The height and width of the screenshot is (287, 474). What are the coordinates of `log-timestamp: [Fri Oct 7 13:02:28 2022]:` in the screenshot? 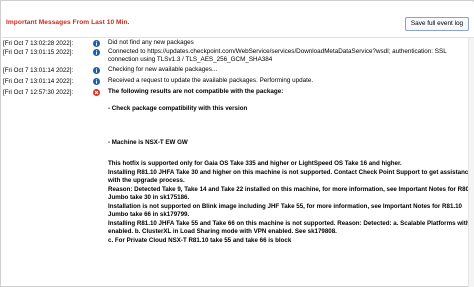 It's located at (38, 43).